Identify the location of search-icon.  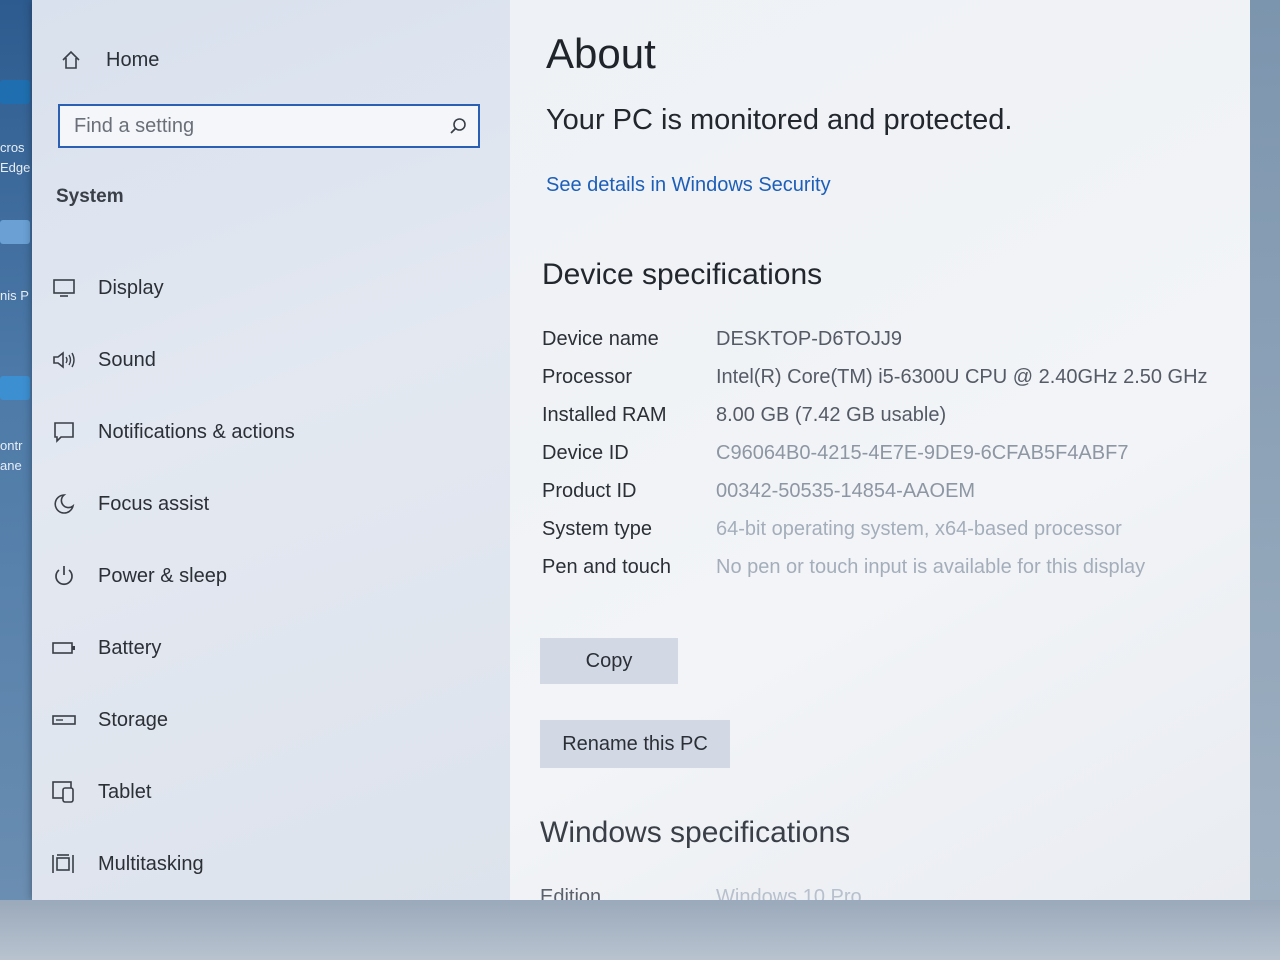
(458, 126).